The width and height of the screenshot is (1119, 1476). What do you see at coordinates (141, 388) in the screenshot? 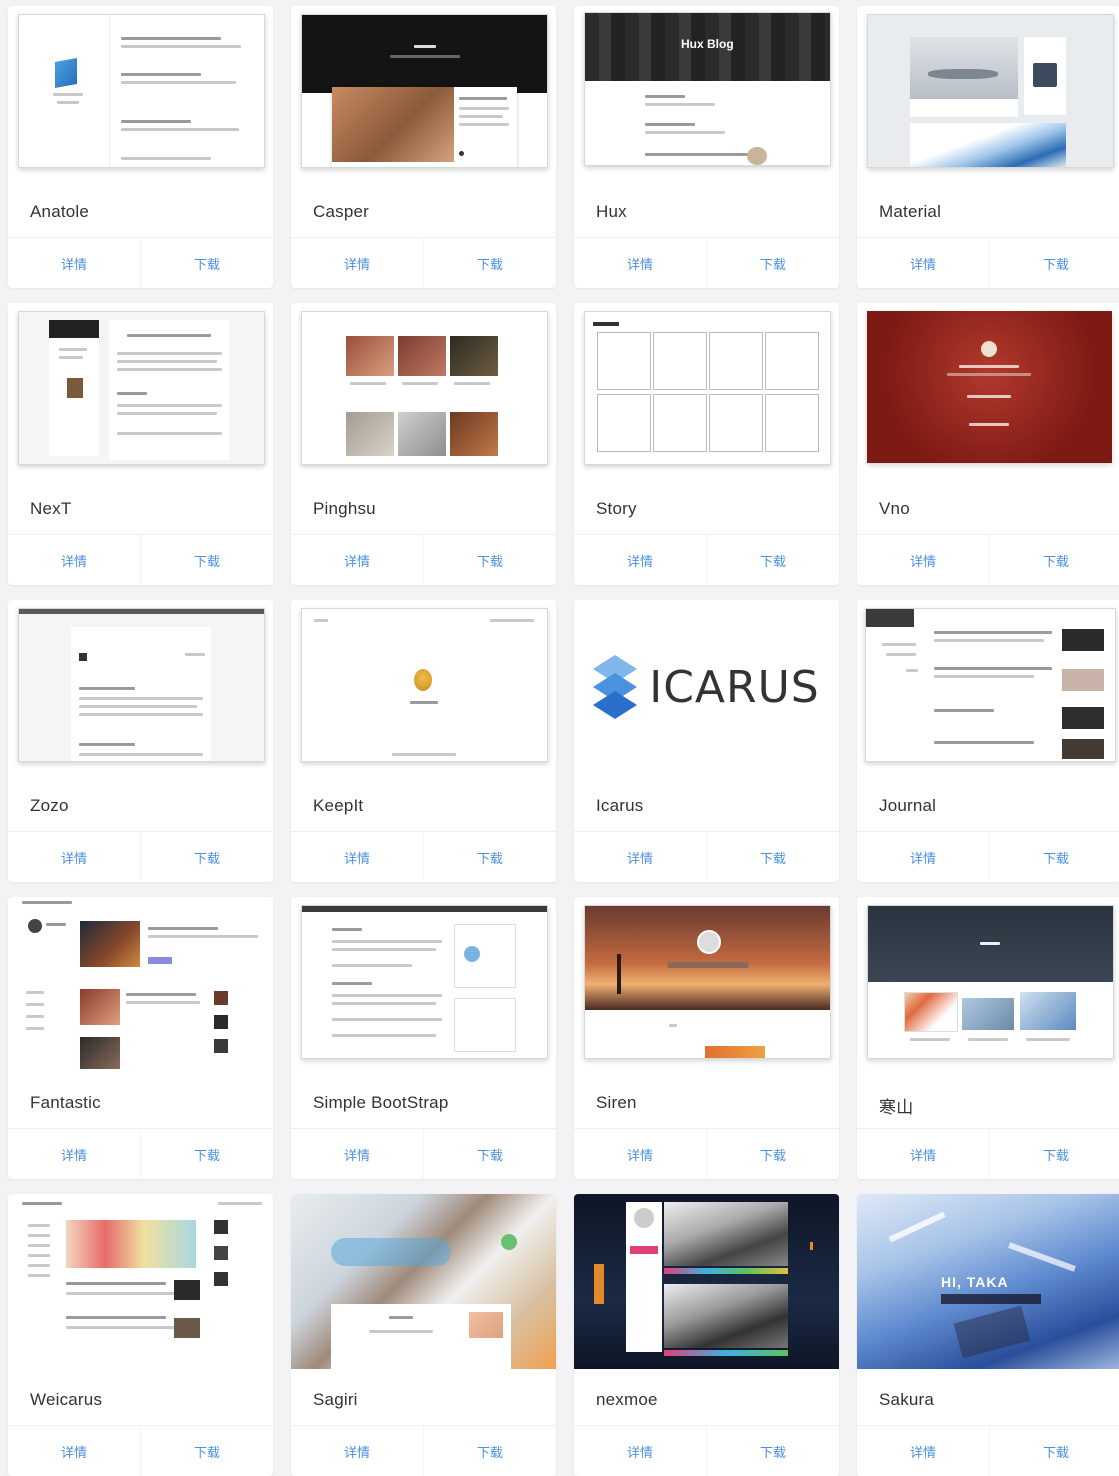
I see `theme-preview-next` at bounding box center [141, 388].